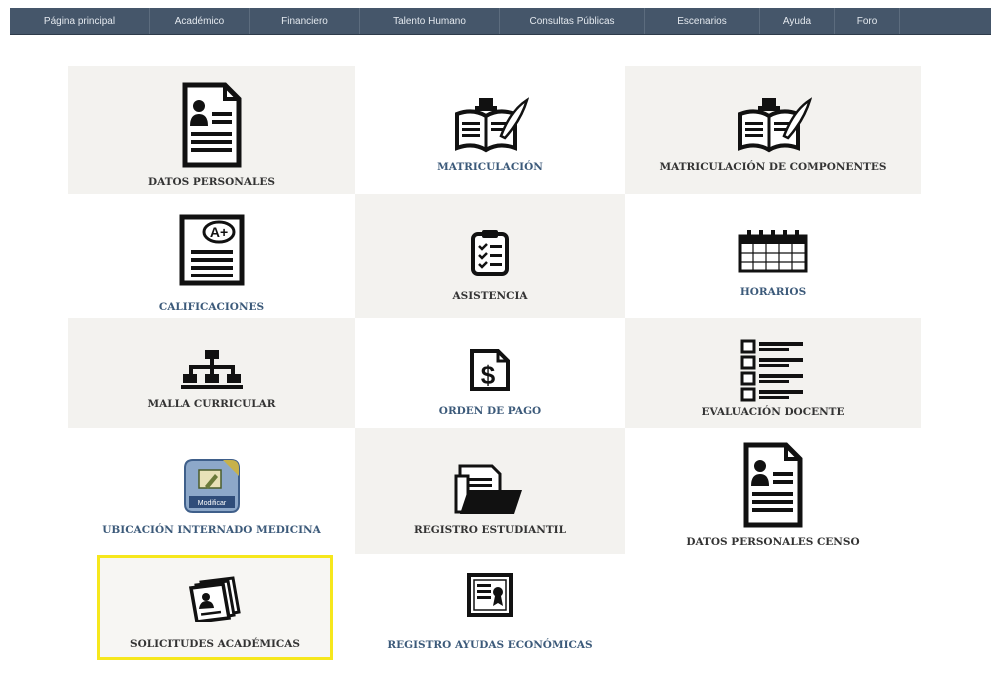 The width and height of the screenshot is (991, 675). What do you see at coordinates (773, 412) in the screenshot?
I see `tile-label: EVALUACIÓN DOCENTE` at bounding box center [773, 412].